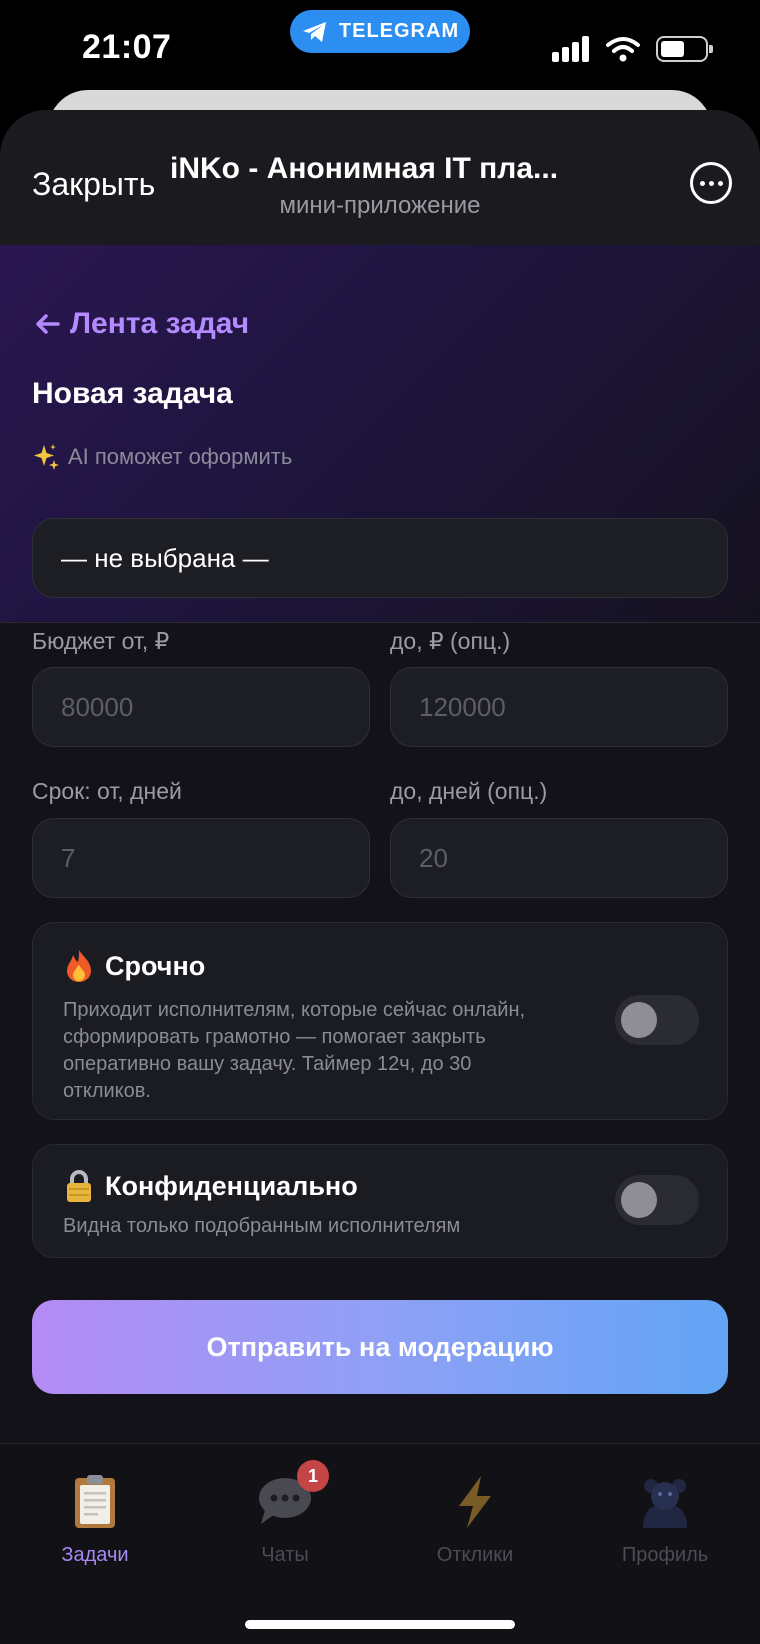 The image size is (760, 1644). What do you see at coordinates (160, 323) in the screenshot?
I see `back-link-label: Лента задач` at bounding box center [160, 323].